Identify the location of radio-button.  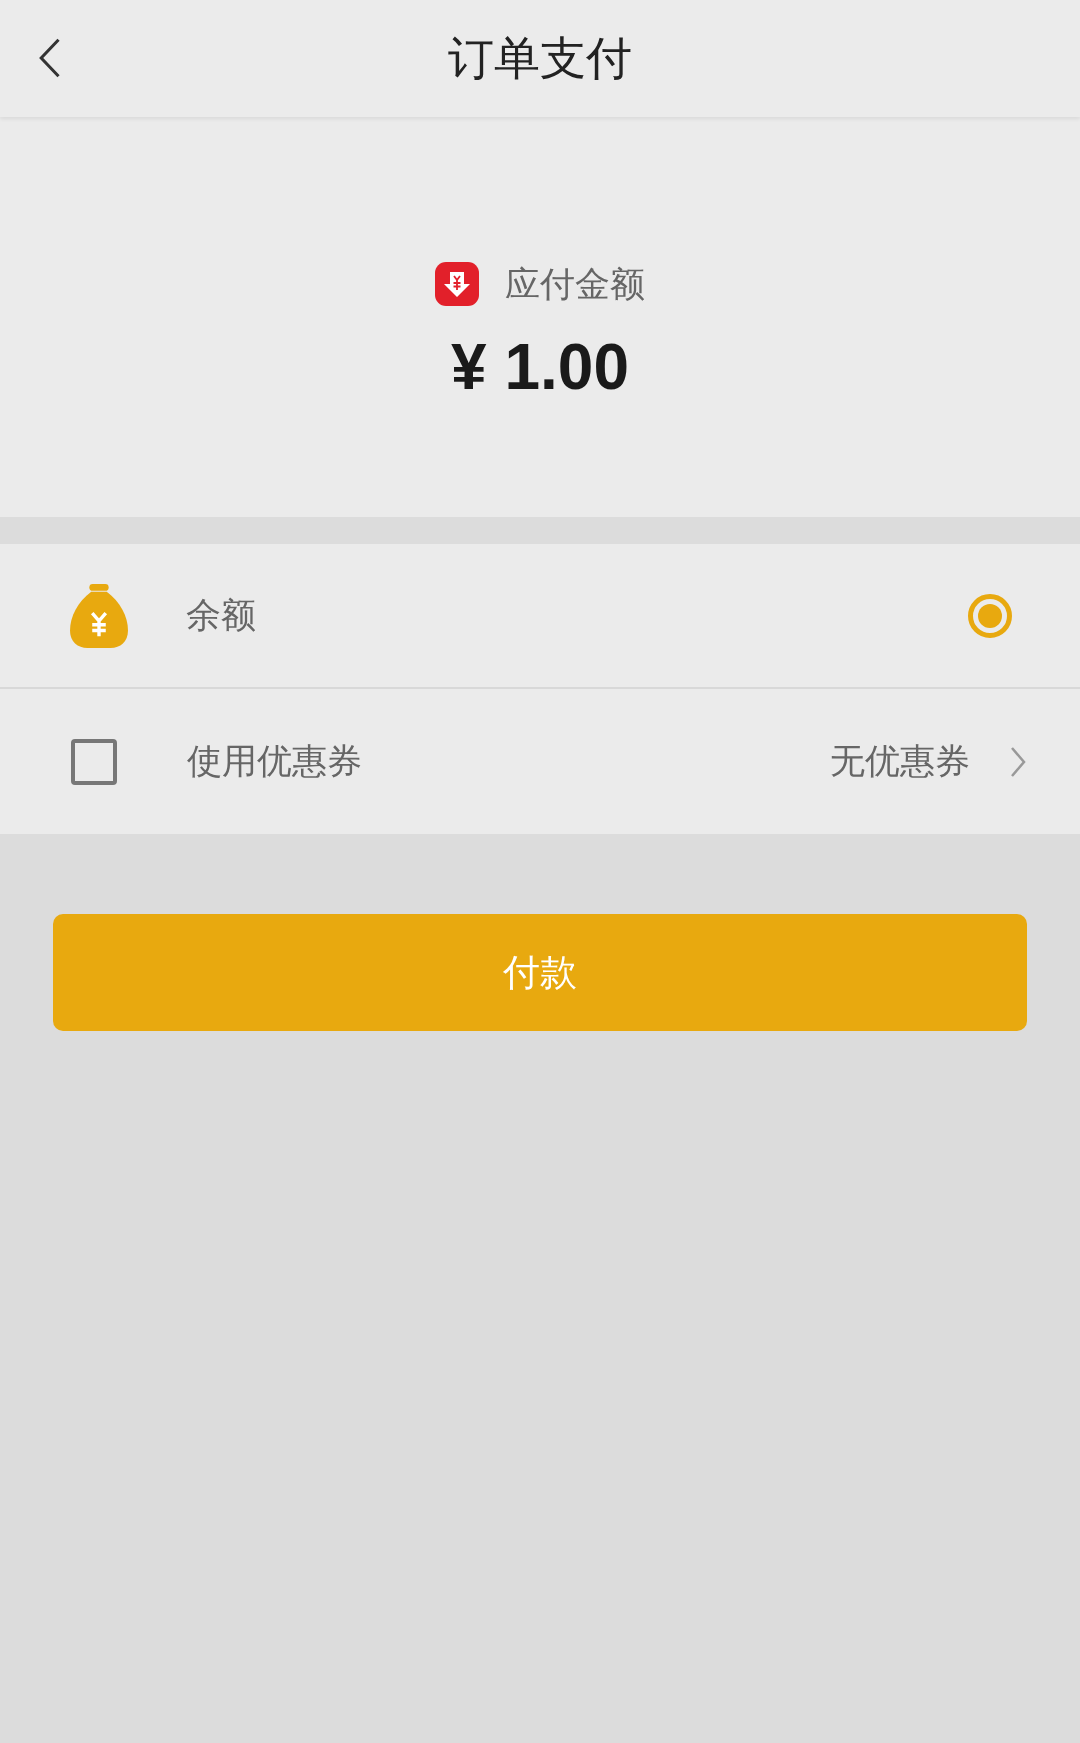
(990, 615).